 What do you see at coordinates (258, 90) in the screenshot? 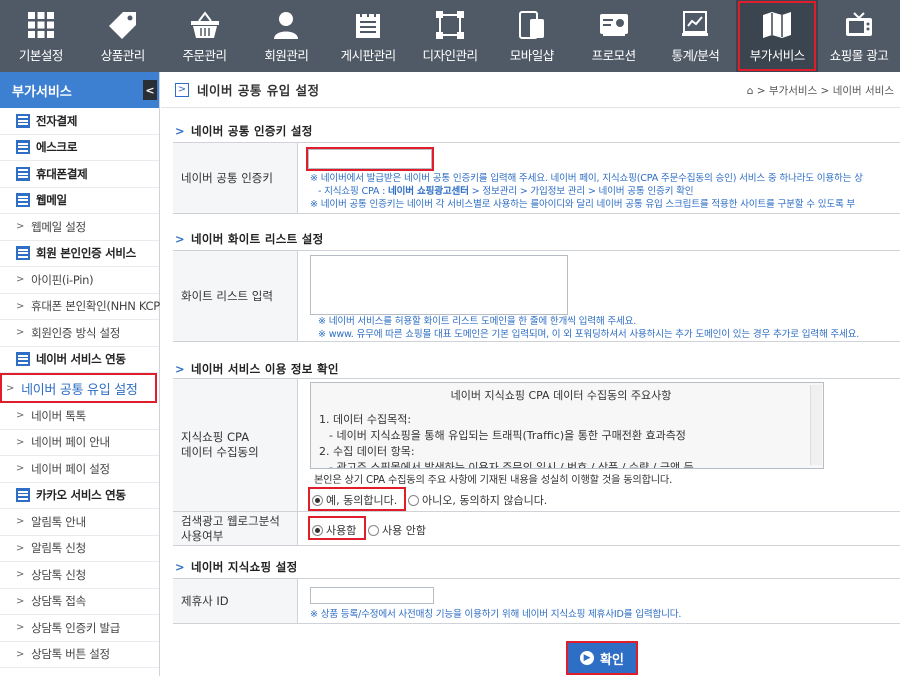
I see `page-title: 네이버 공통 유입 설정` at bounding box center [258, 90].